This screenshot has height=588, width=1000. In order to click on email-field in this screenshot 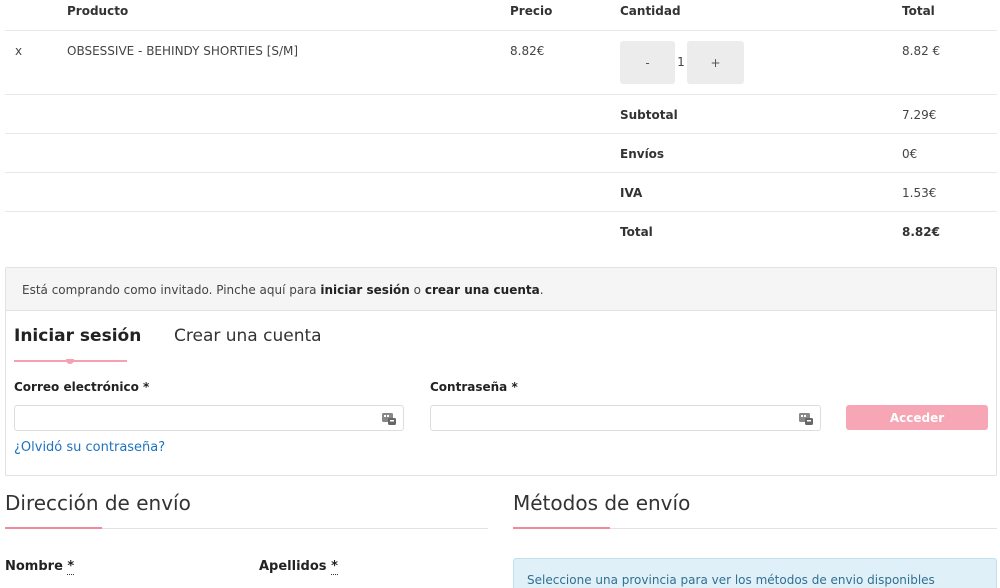, I will do `click(209, 418)`.